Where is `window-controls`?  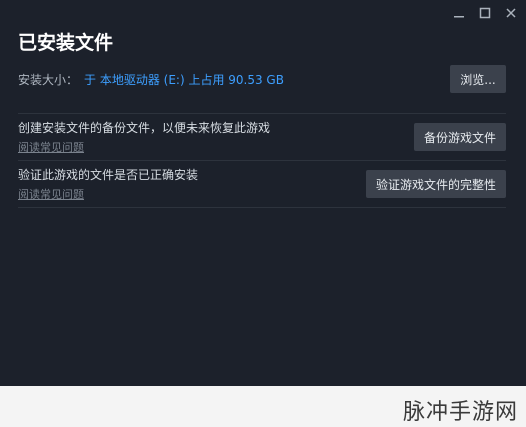 window-controls is located at coordinates (485, 13).